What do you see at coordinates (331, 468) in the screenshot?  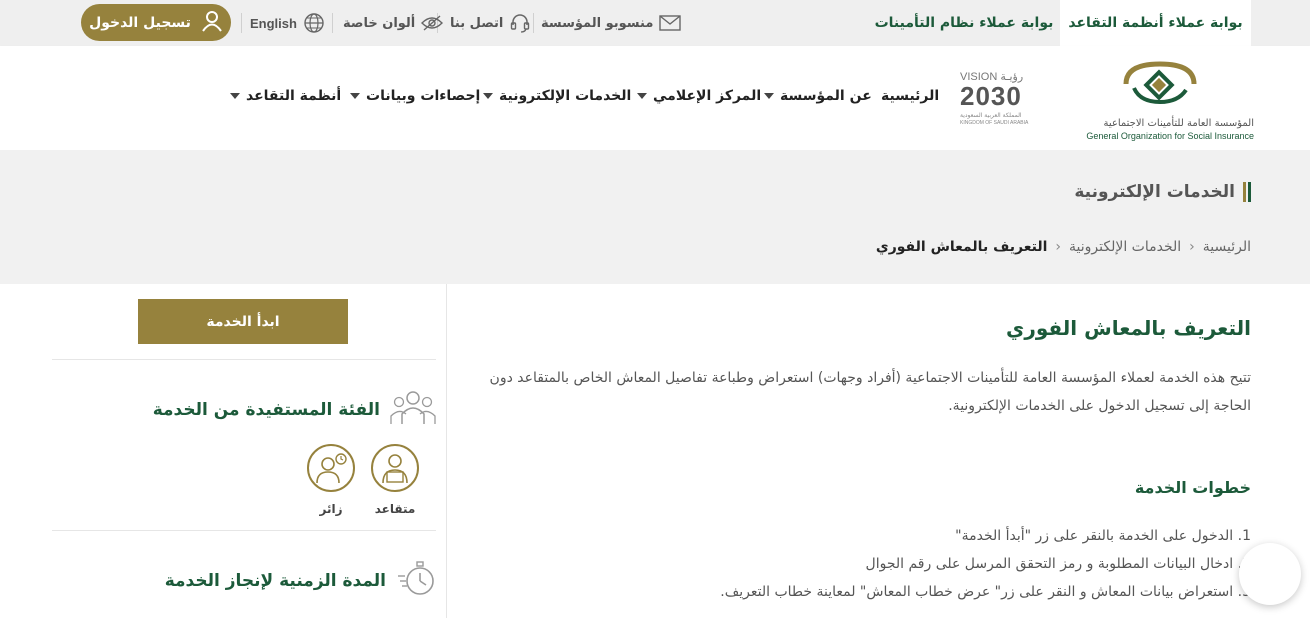 I see `visitor-icon` at bounding box center [331, 468].